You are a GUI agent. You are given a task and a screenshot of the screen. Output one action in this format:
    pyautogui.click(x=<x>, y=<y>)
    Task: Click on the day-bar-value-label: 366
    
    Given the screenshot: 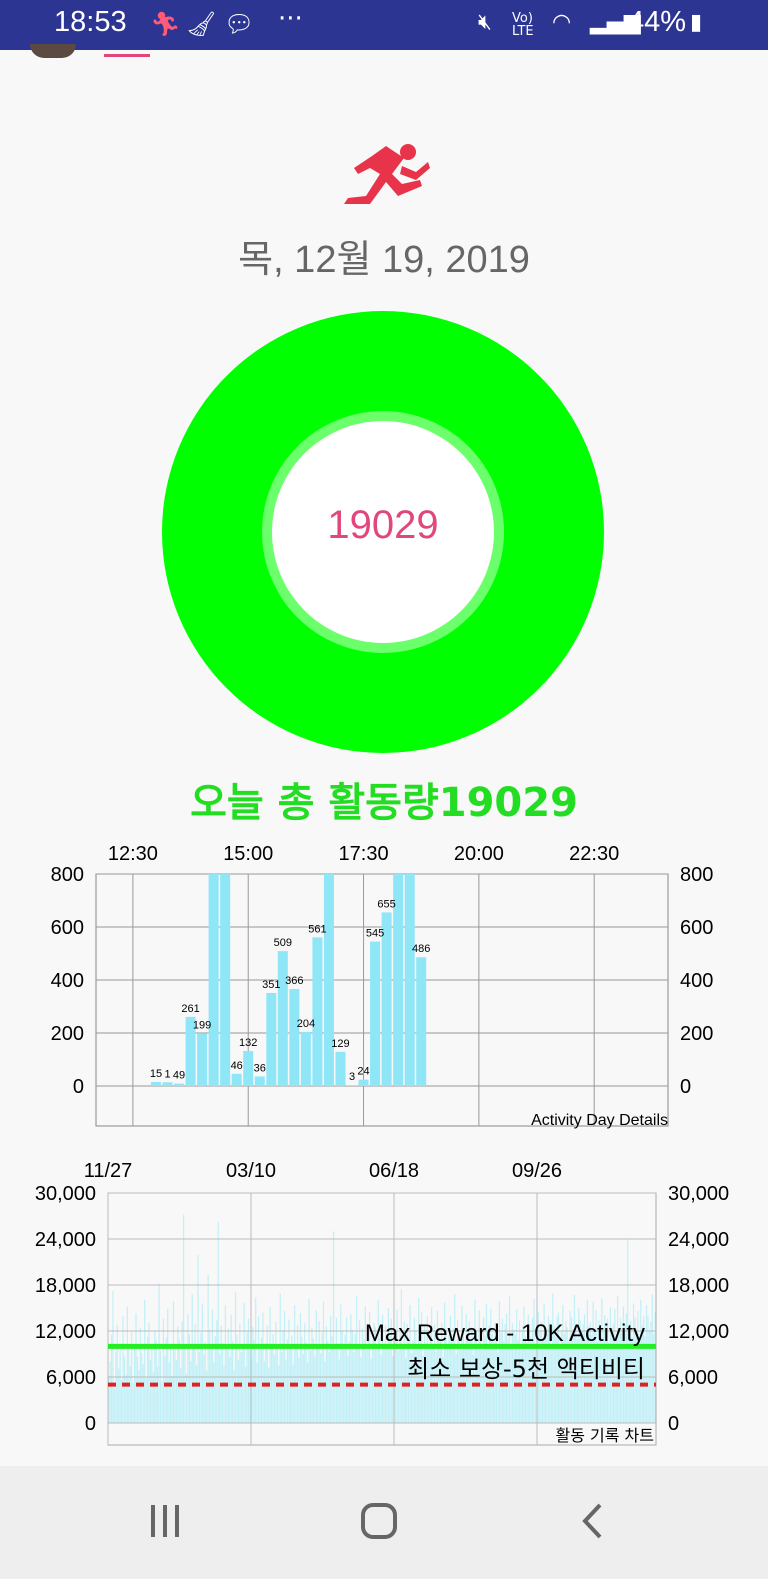 What is the action you would take?
    pyautogui.click(x=294, y=981)
    